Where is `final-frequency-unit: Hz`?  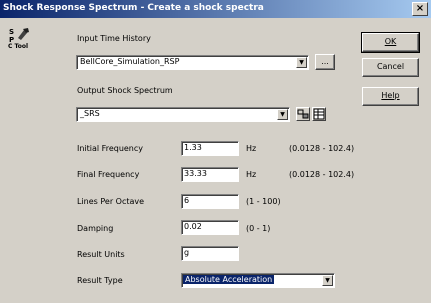 final-frequency-unit: Hz is located at coordinates (251, 174).